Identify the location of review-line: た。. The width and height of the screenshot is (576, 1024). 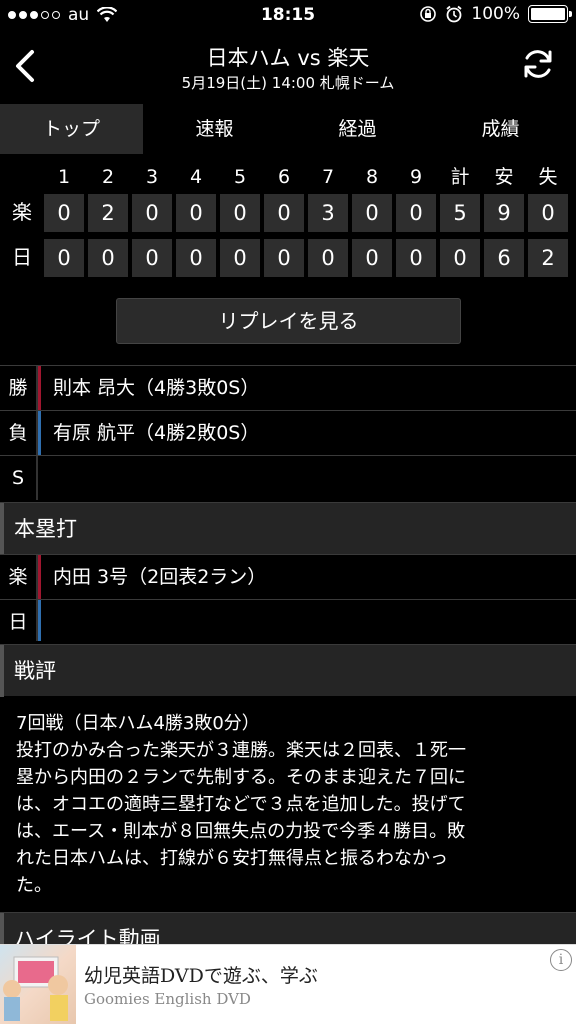
(34, 885).